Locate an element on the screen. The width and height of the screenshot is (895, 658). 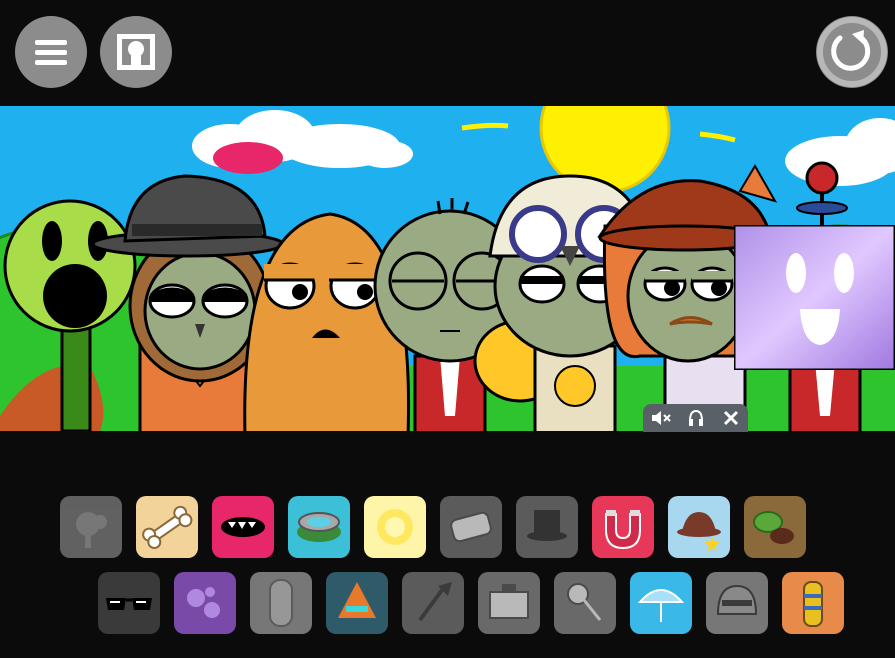
menu-button is located at coordinates (51, 52).